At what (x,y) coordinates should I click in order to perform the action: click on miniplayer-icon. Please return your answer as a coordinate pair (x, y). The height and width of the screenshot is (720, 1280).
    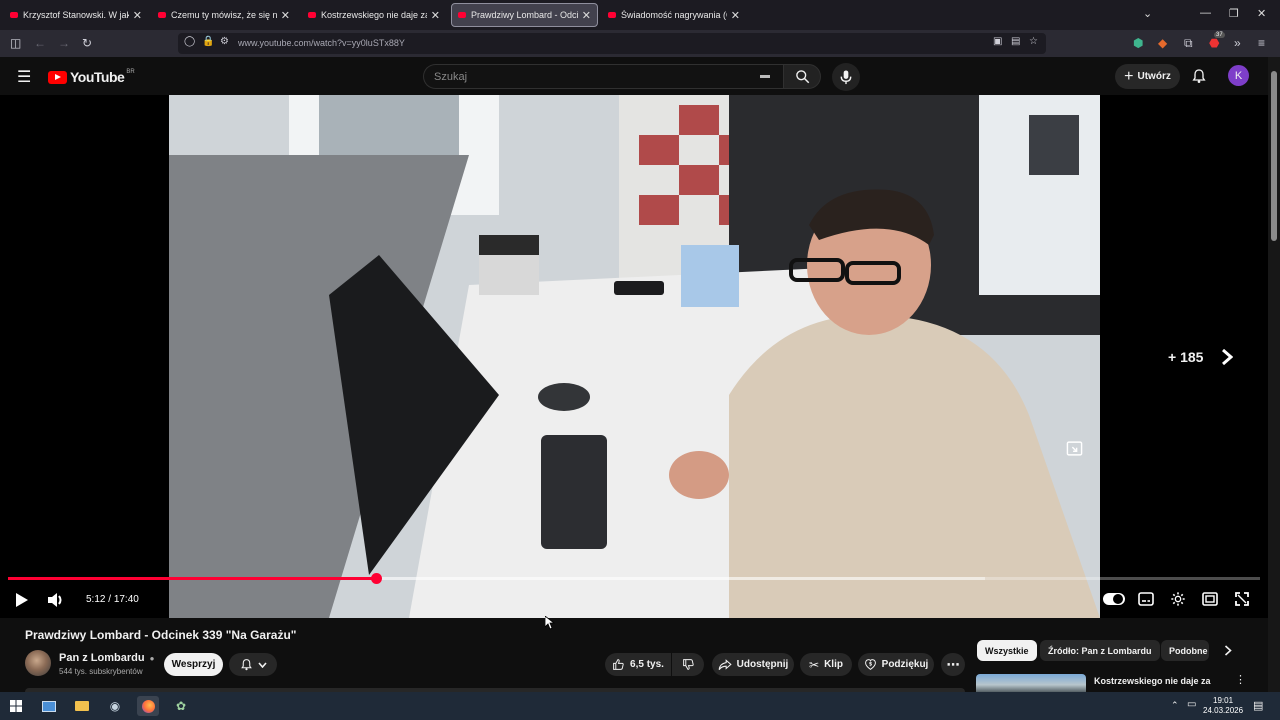
    Looking at the image, I should click on (1074, 448).